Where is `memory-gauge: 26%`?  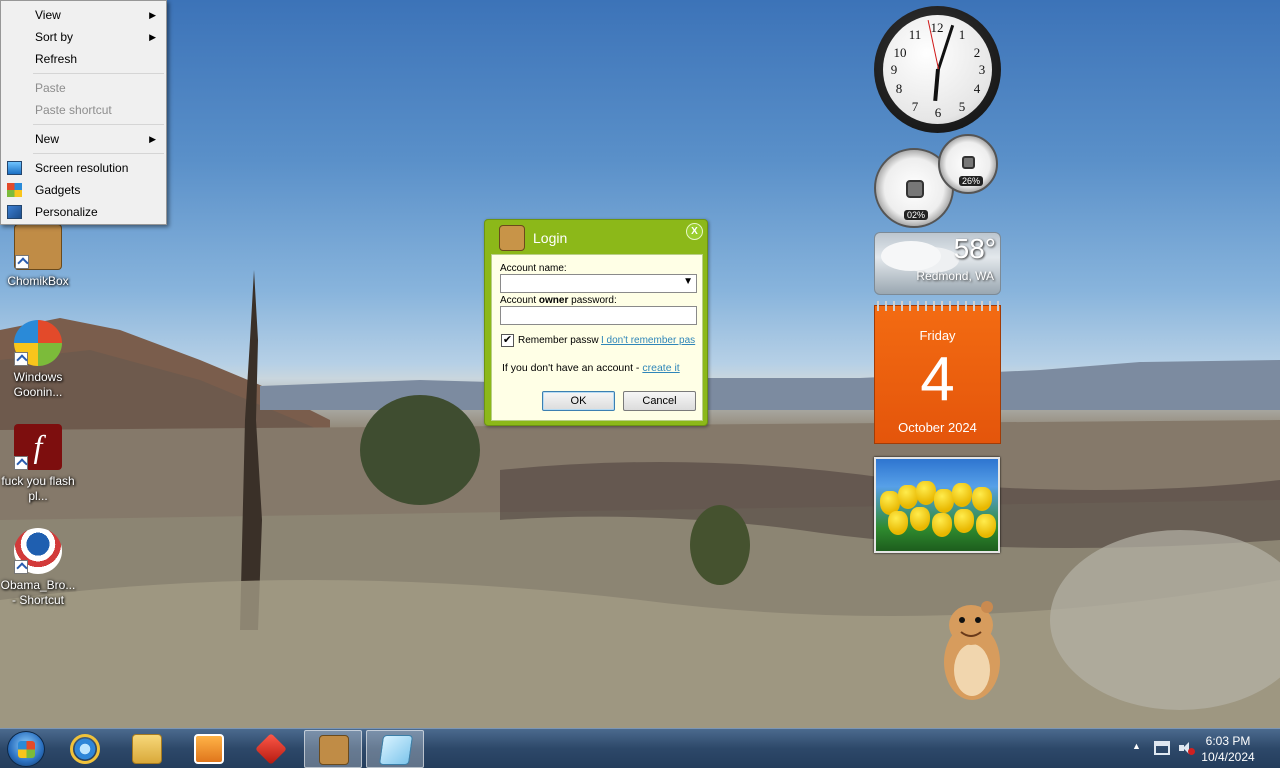 memory-gauge: 26% is located at coordinates (968, 164).